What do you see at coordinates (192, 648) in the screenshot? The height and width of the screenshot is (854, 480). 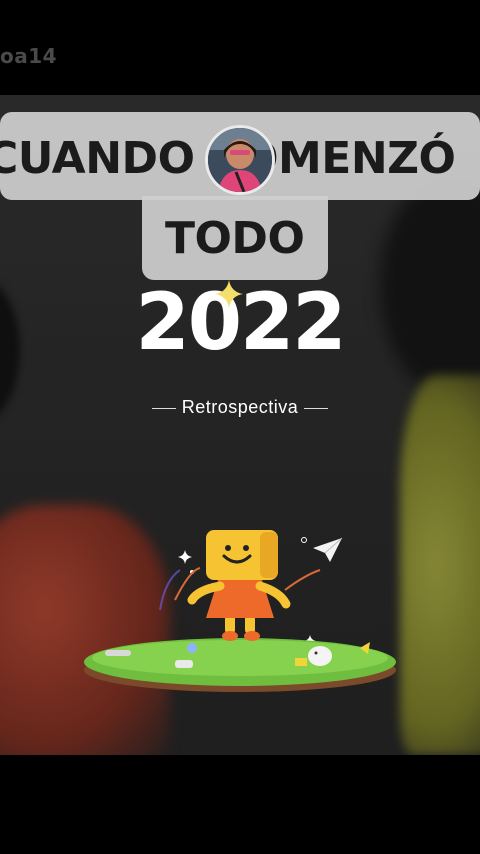 I see `flower-icon` at bounding box center [192, 648].